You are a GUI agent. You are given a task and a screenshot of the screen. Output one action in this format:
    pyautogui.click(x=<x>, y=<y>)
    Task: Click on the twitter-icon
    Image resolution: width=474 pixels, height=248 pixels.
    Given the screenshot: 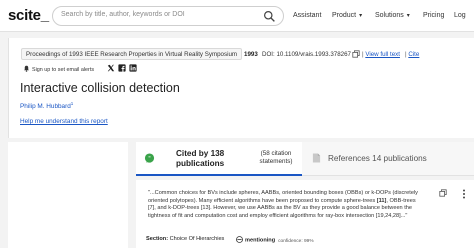 What is the action you would take?
    pyautogui.click(x=111, y=68)
    